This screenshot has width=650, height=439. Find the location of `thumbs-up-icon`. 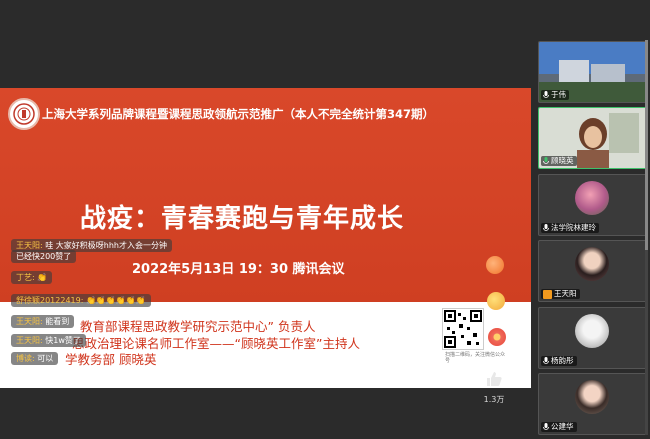

thumbs-up-icon is located at coordinates (494, 379).